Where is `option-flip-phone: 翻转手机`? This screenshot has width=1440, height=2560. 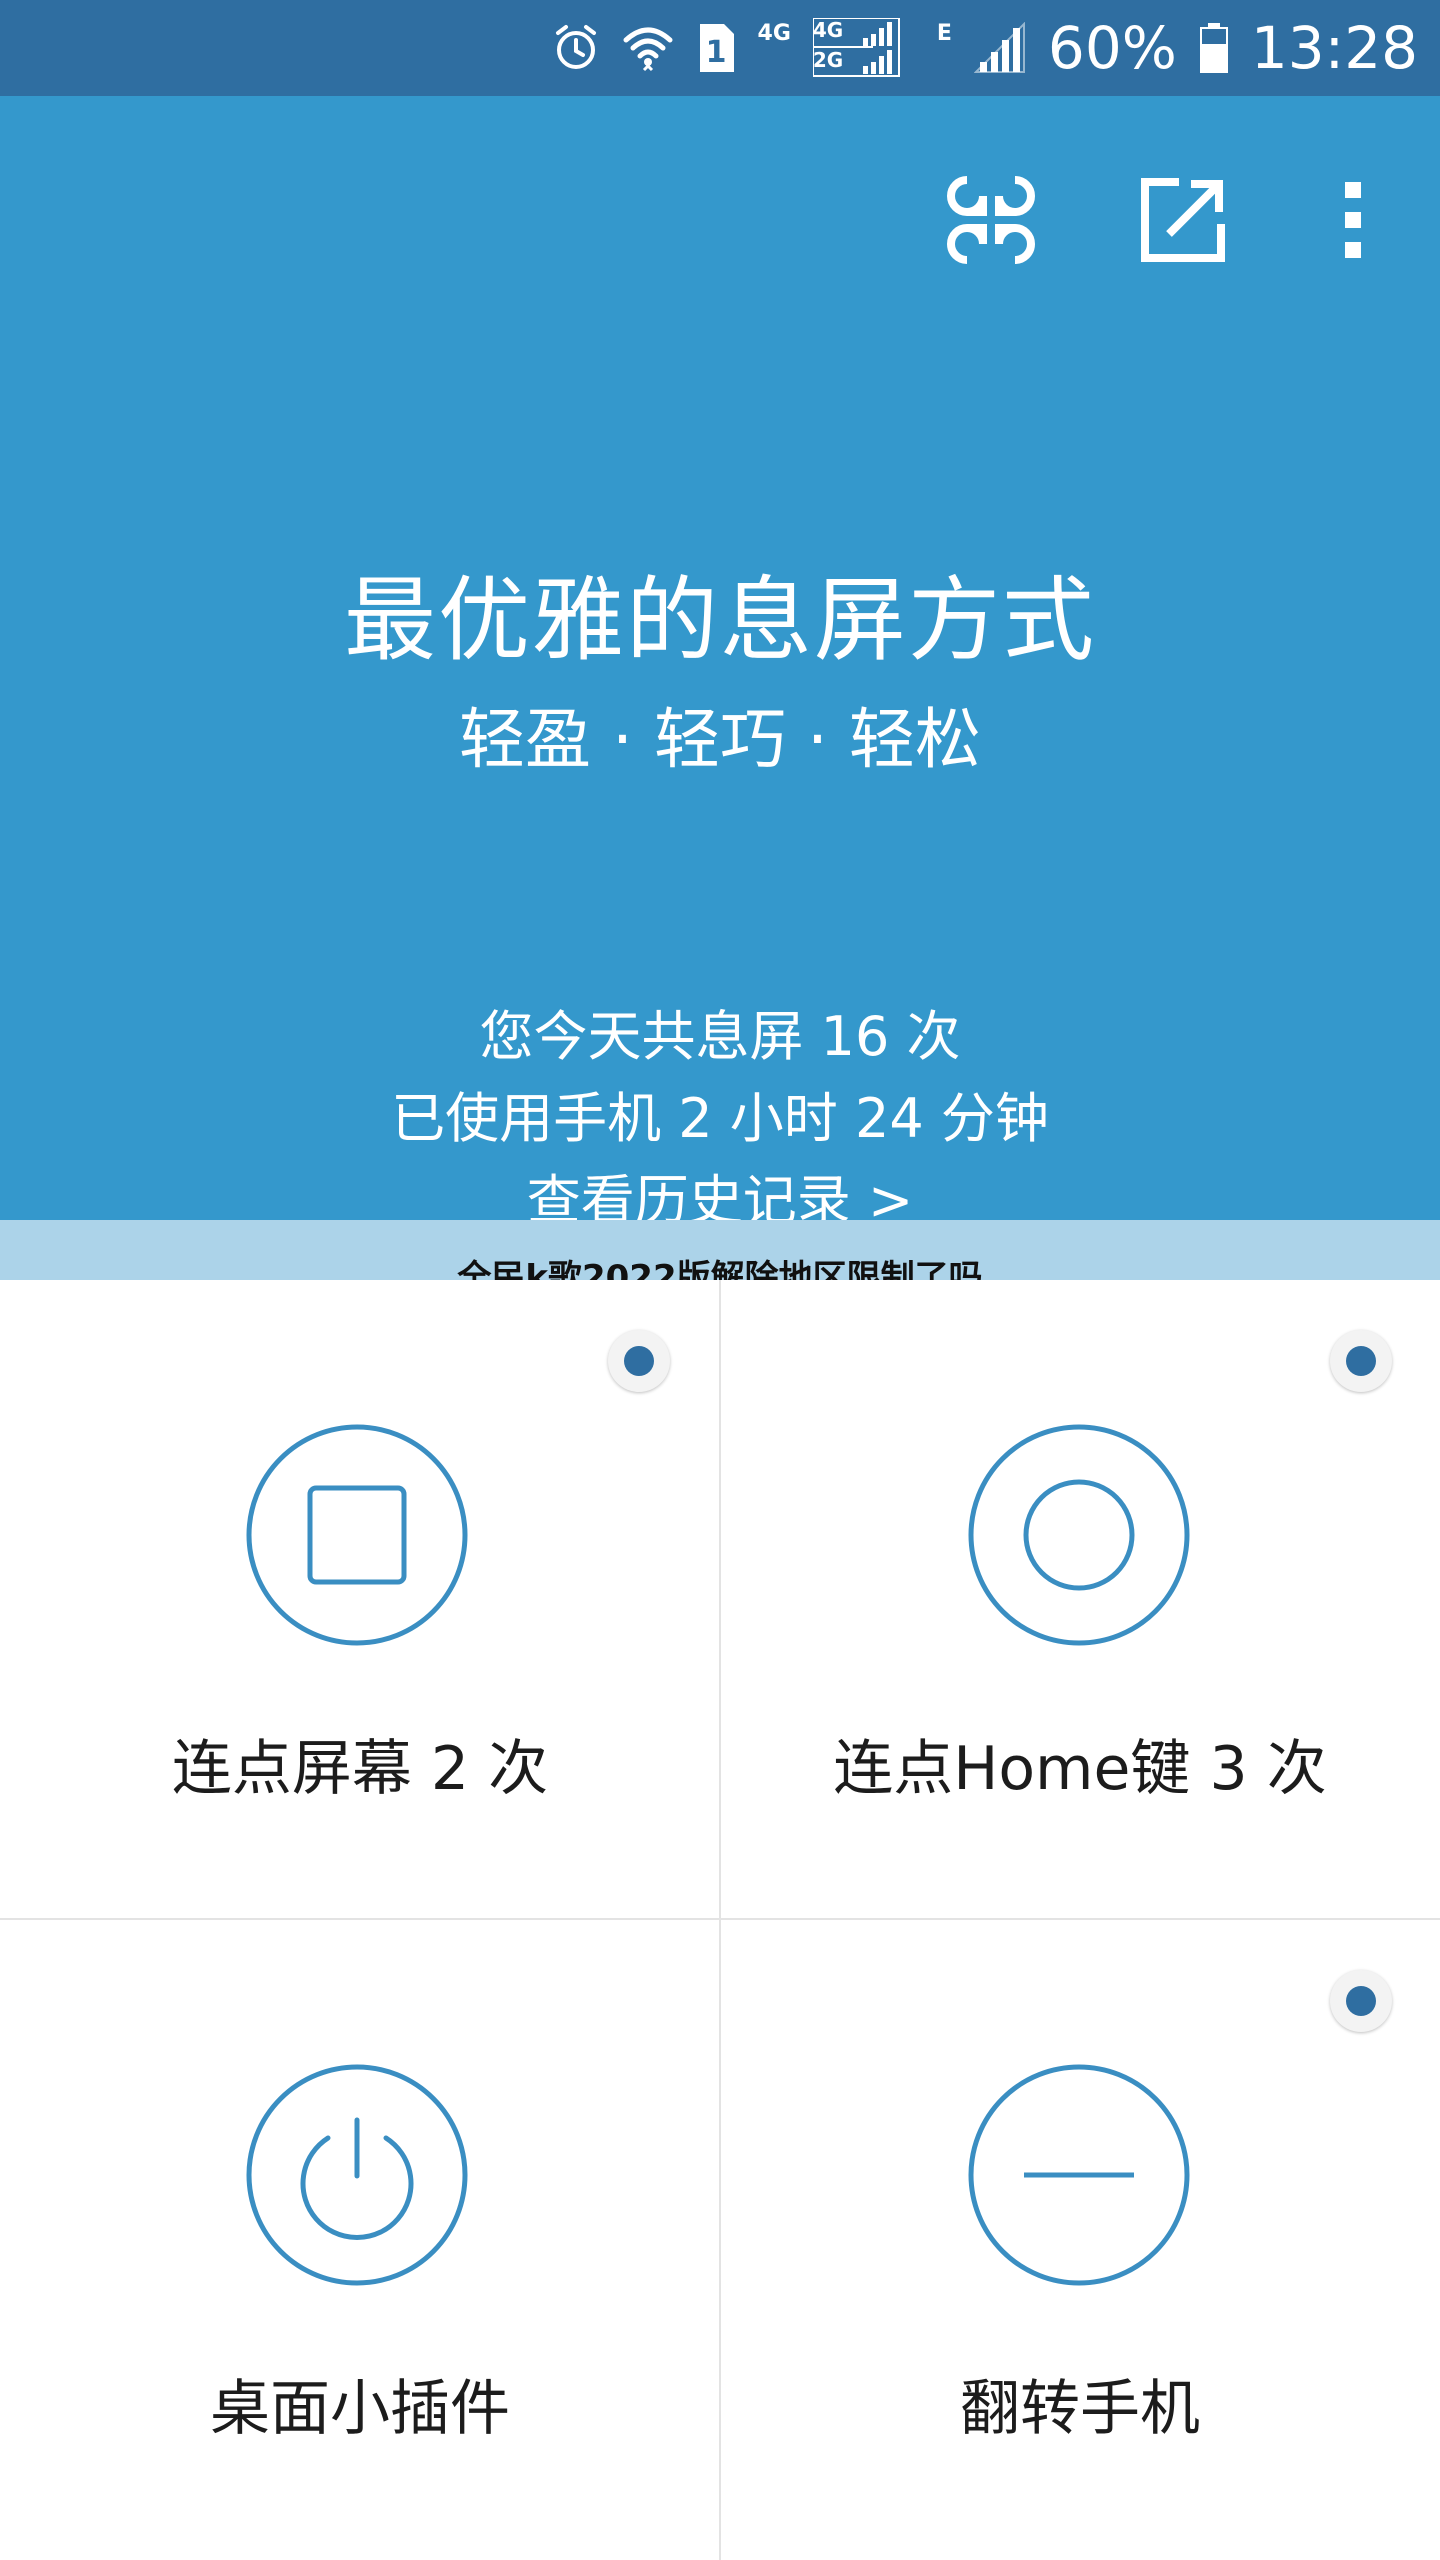 option-flip-phone: 翻转手机 is located at coordinates (1080, 2240).